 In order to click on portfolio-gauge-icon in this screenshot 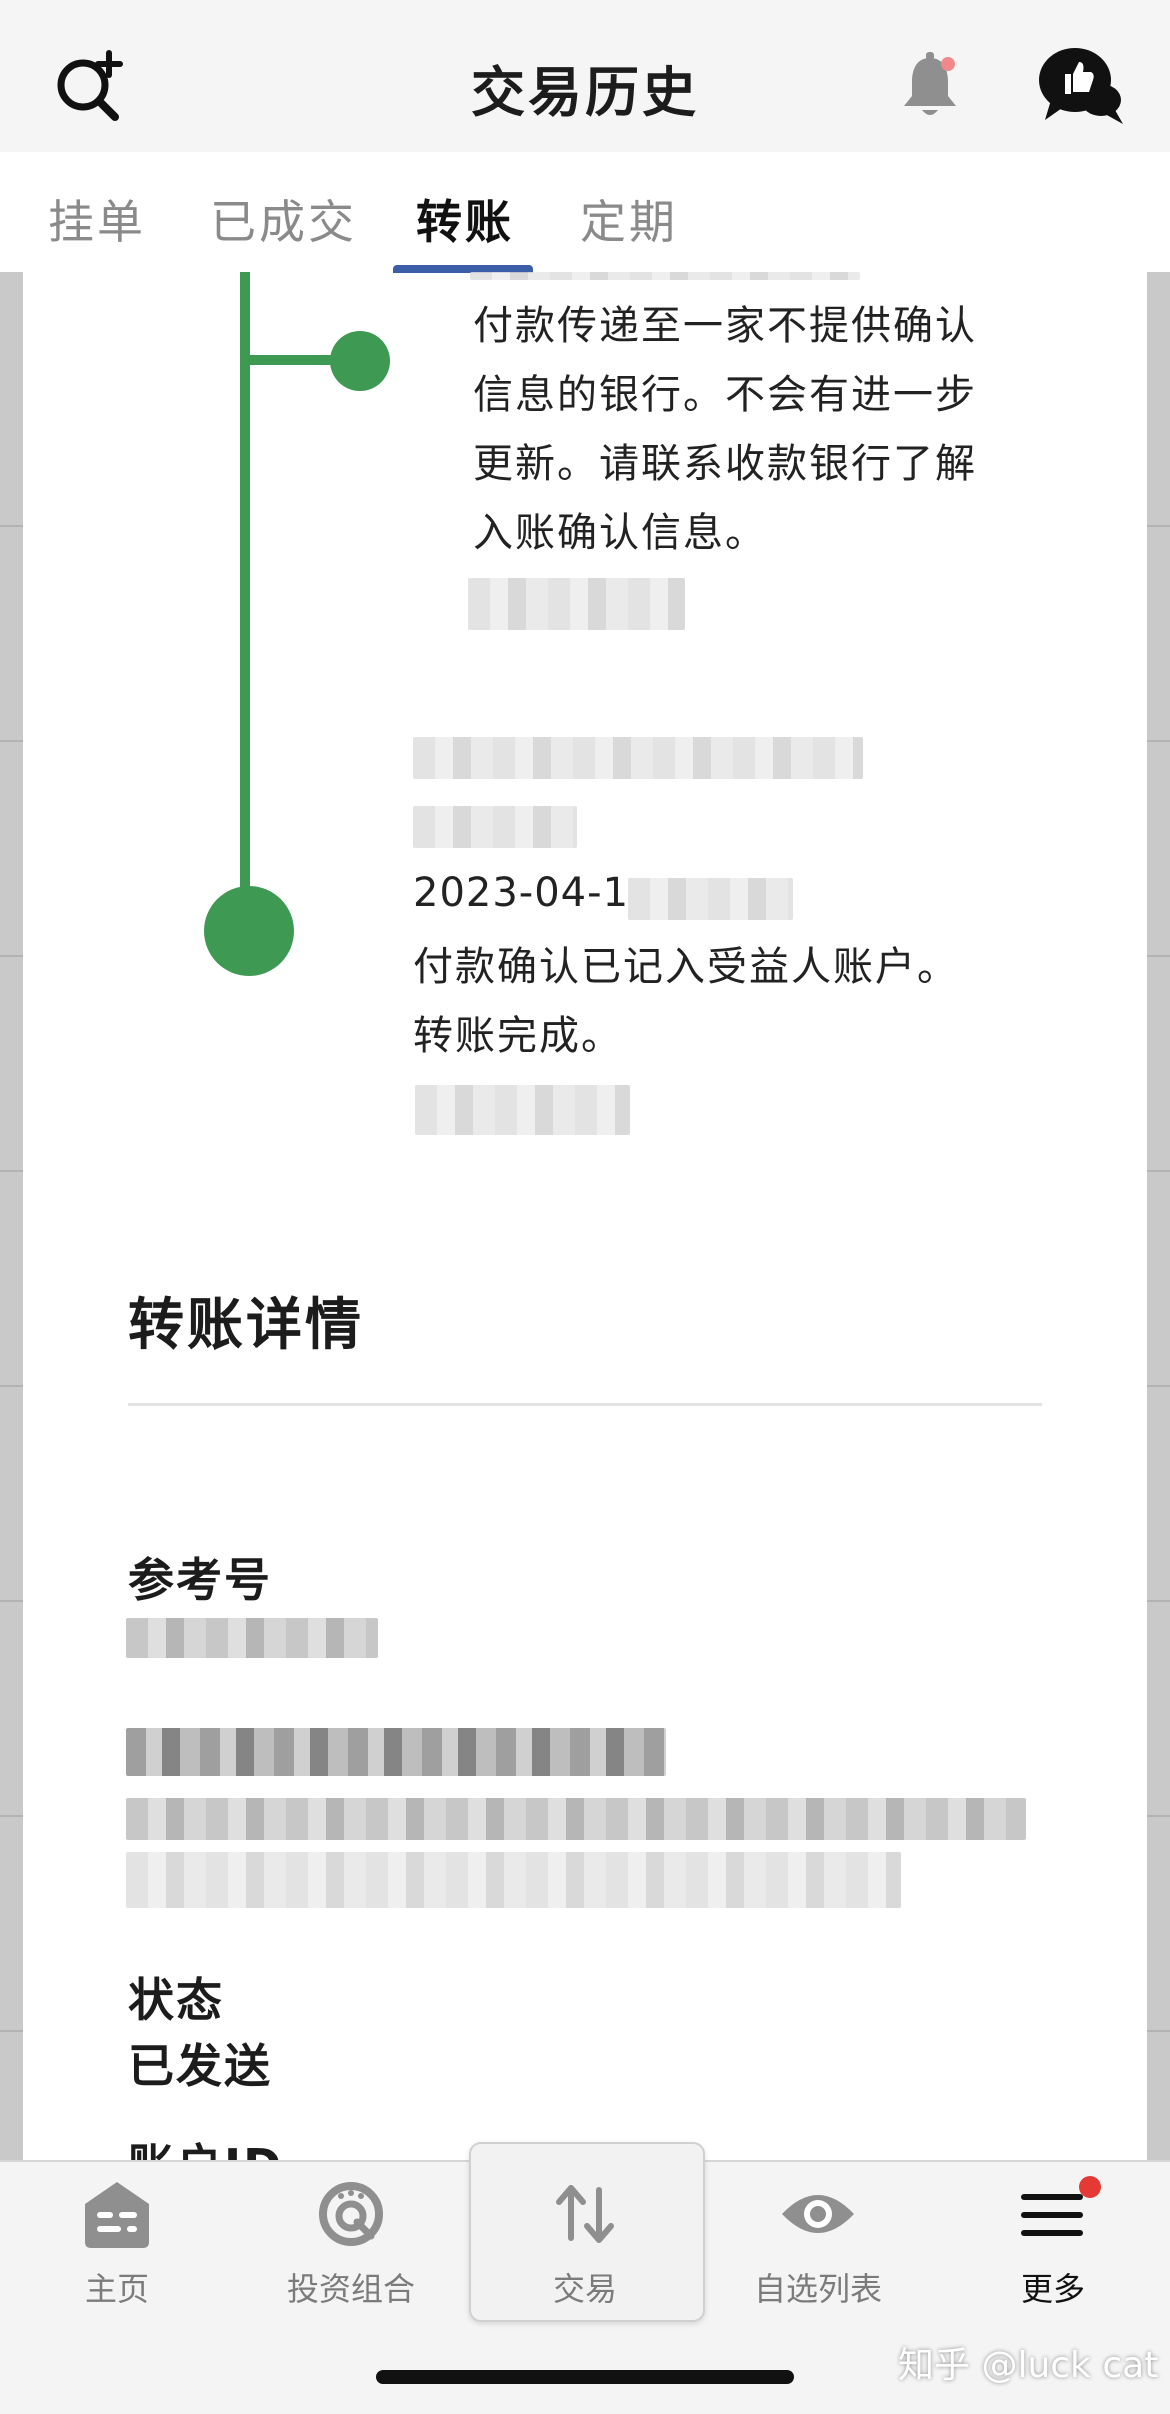, I will do `click(351, 2214)`.